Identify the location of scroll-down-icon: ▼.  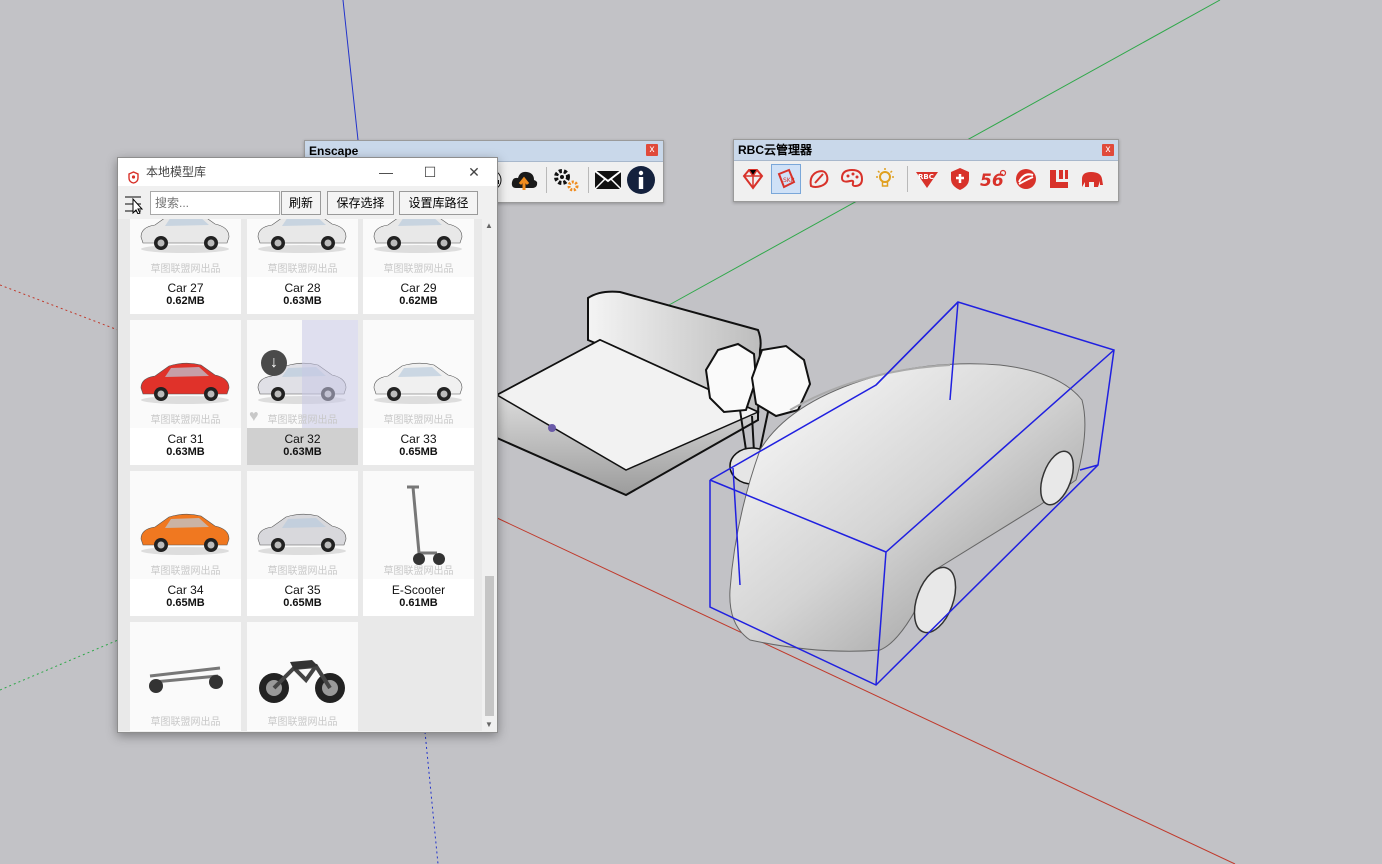
(489, 724).